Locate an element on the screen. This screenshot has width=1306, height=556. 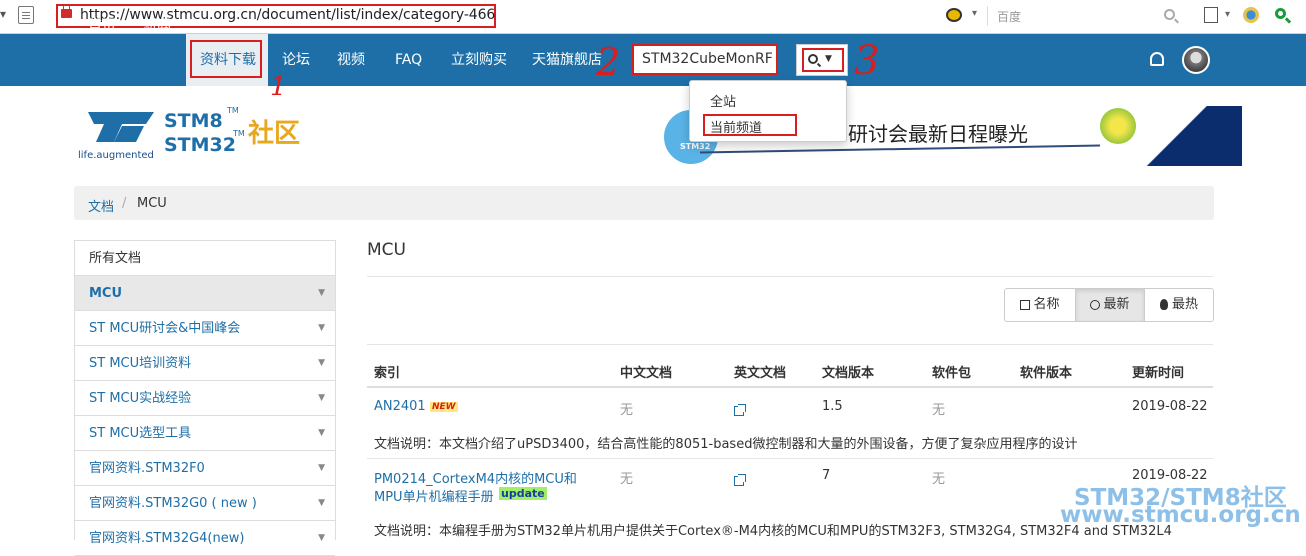
sidebar-item-label: MCU is located at coordinates (106, 293).